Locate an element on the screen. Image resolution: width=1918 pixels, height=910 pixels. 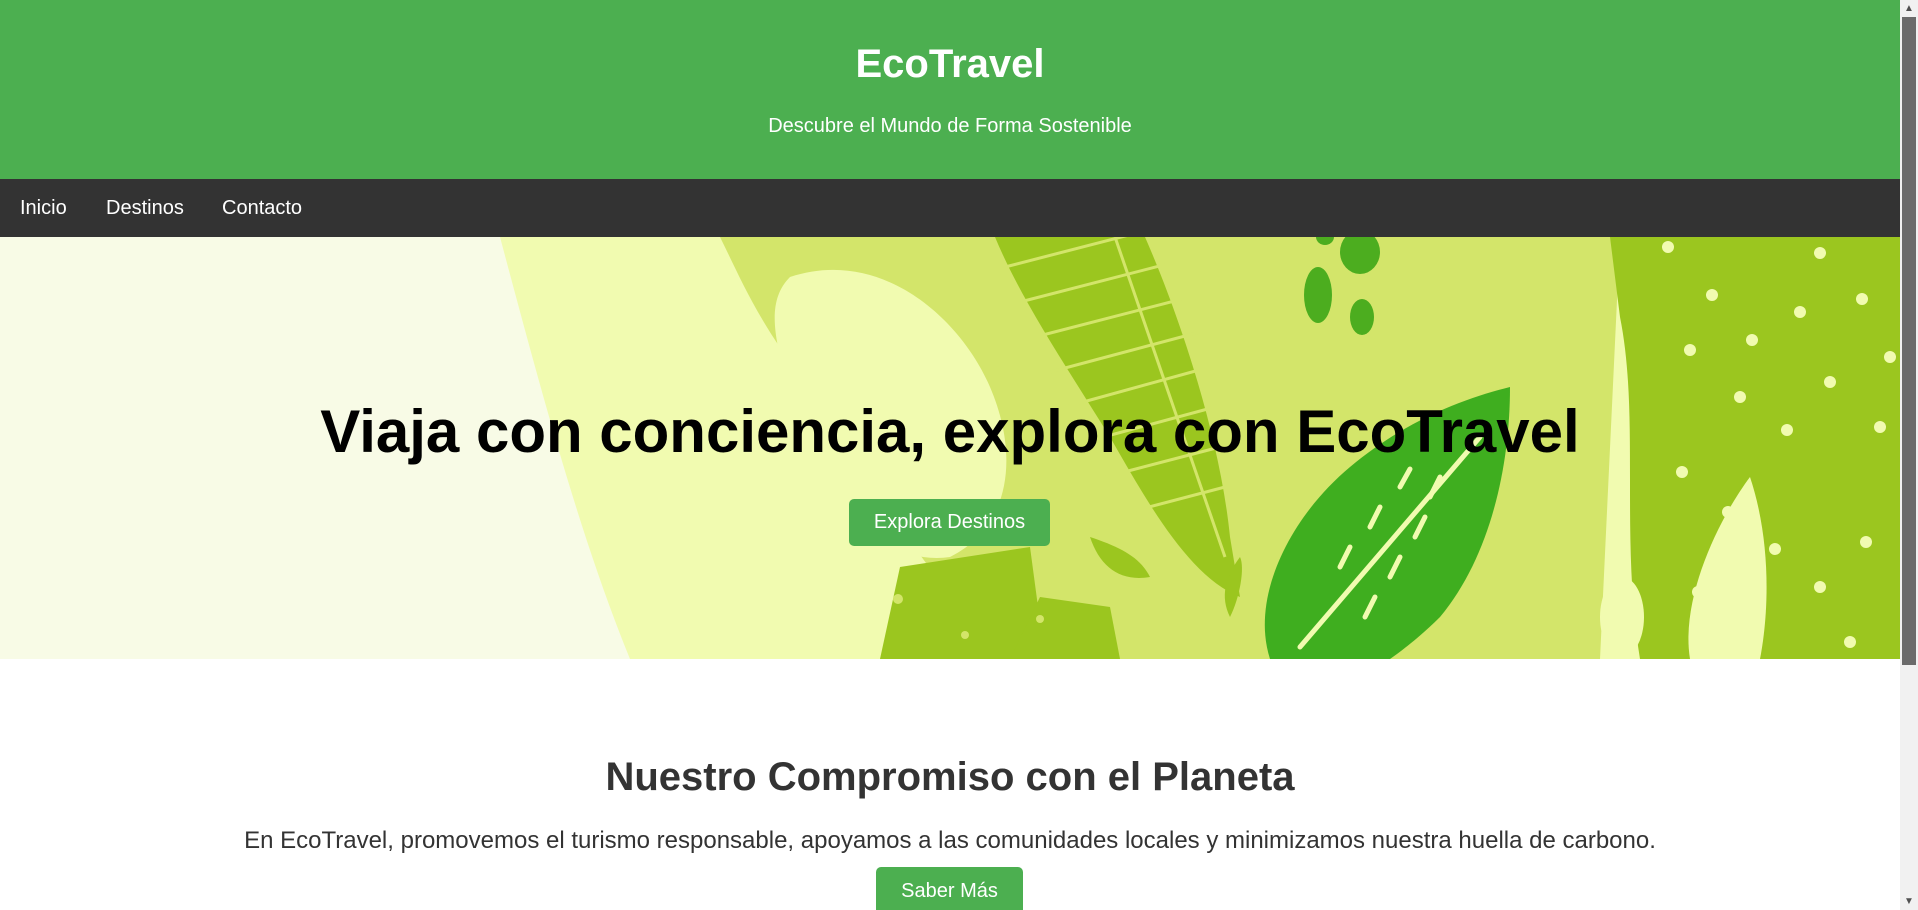
nav-link-inicio: Inicio is located at coordinates (43, 208).